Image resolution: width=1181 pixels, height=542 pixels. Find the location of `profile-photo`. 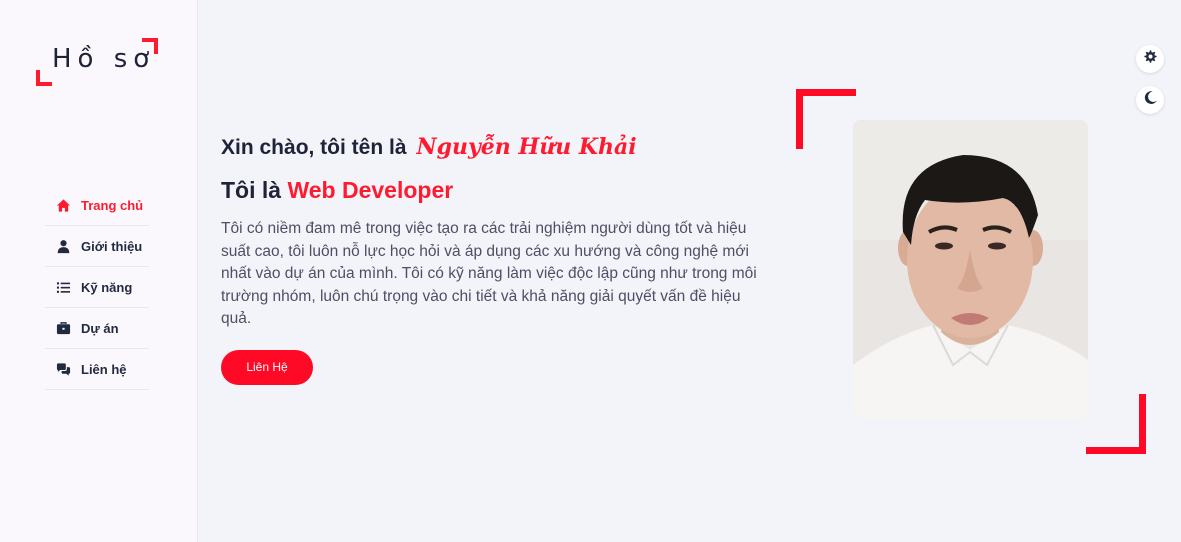

profile-photo is located at coordinates (970, 269).